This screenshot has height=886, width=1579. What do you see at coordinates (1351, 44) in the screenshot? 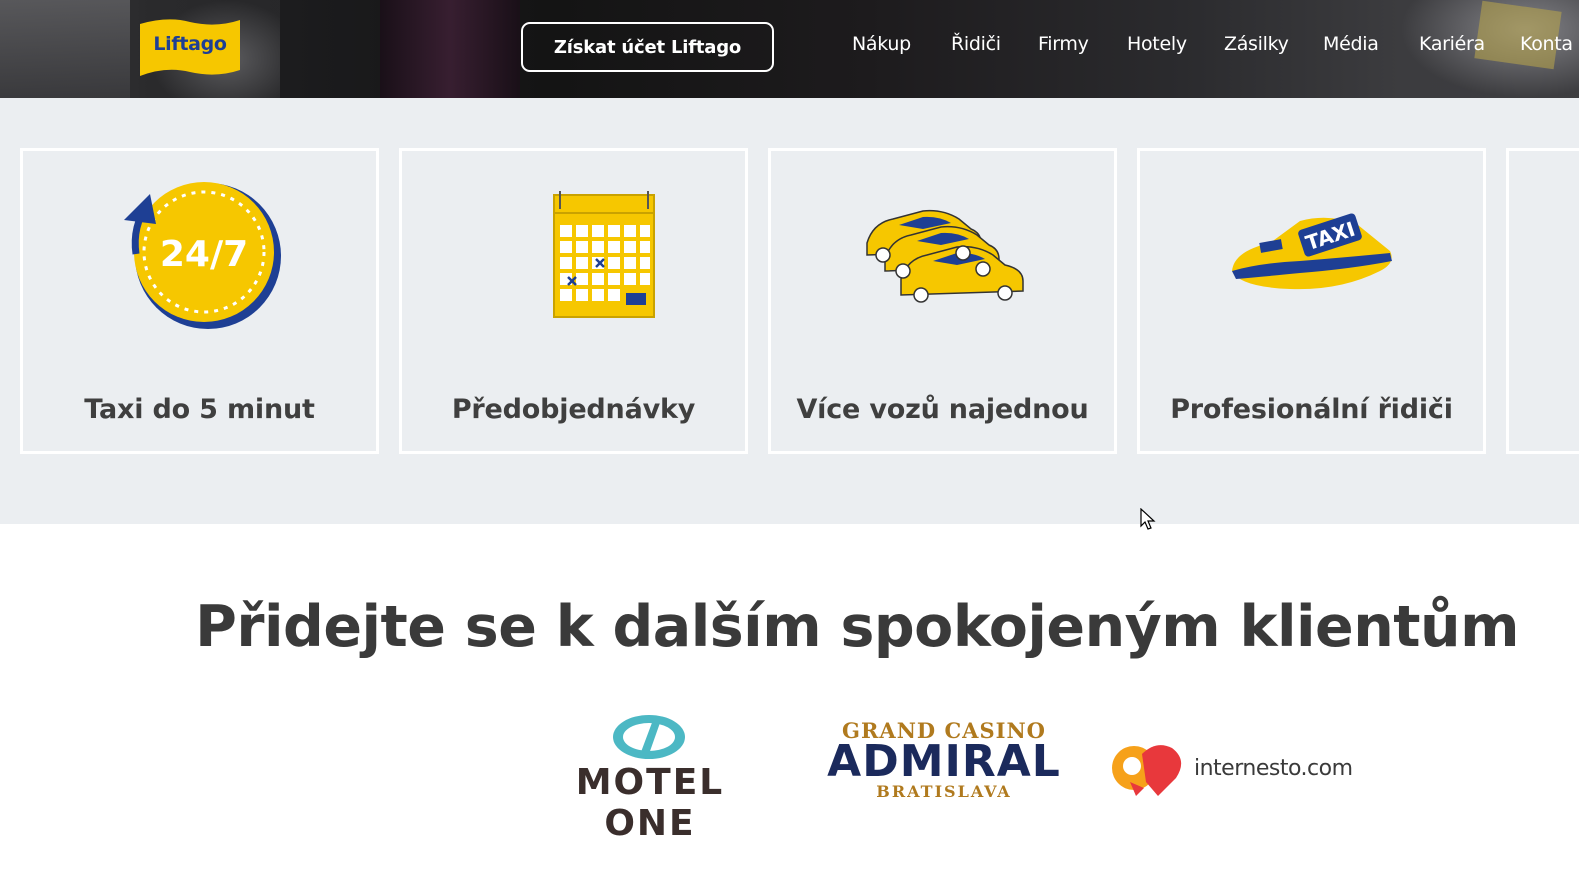
I see `nav-item-media: Média` at bounding box center [1351, 44].